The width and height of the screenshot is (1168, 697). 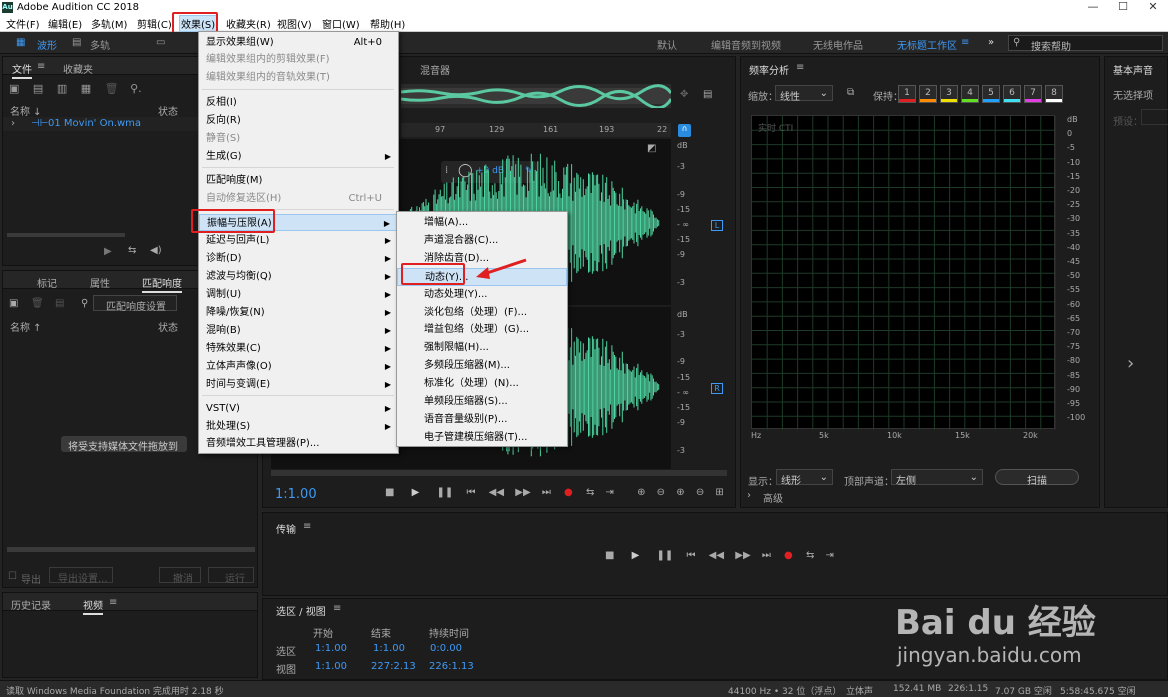 What do you see at coordinates (804, 478) in the screenshot?
I see `display-dropdown: 线形 ⌄` at bounding box center [804, 478].